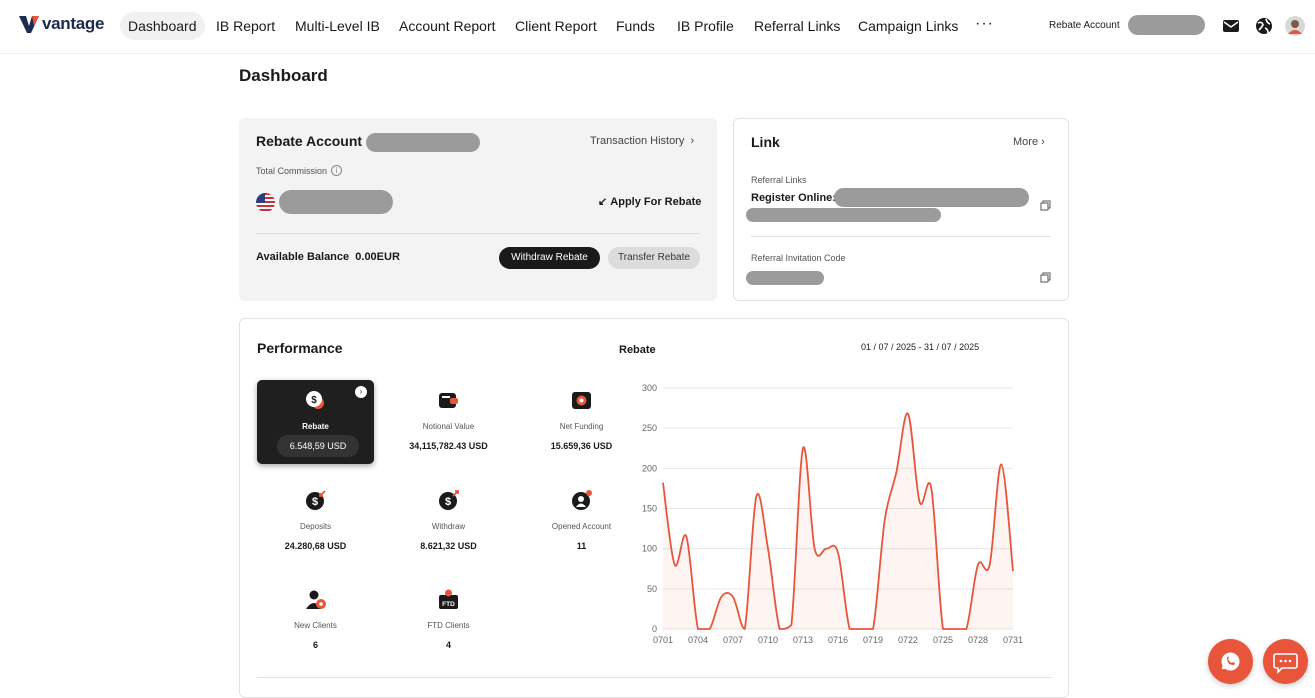  Describe the element at coordinates (291, 171) in the screenshot. I see `total-commission-label: Total Commission` at that location.